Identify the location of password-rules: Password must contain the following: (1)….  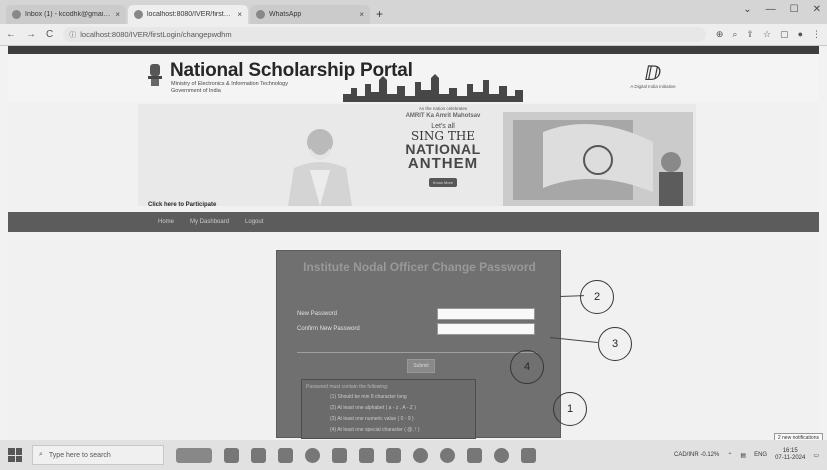
(388, 409).